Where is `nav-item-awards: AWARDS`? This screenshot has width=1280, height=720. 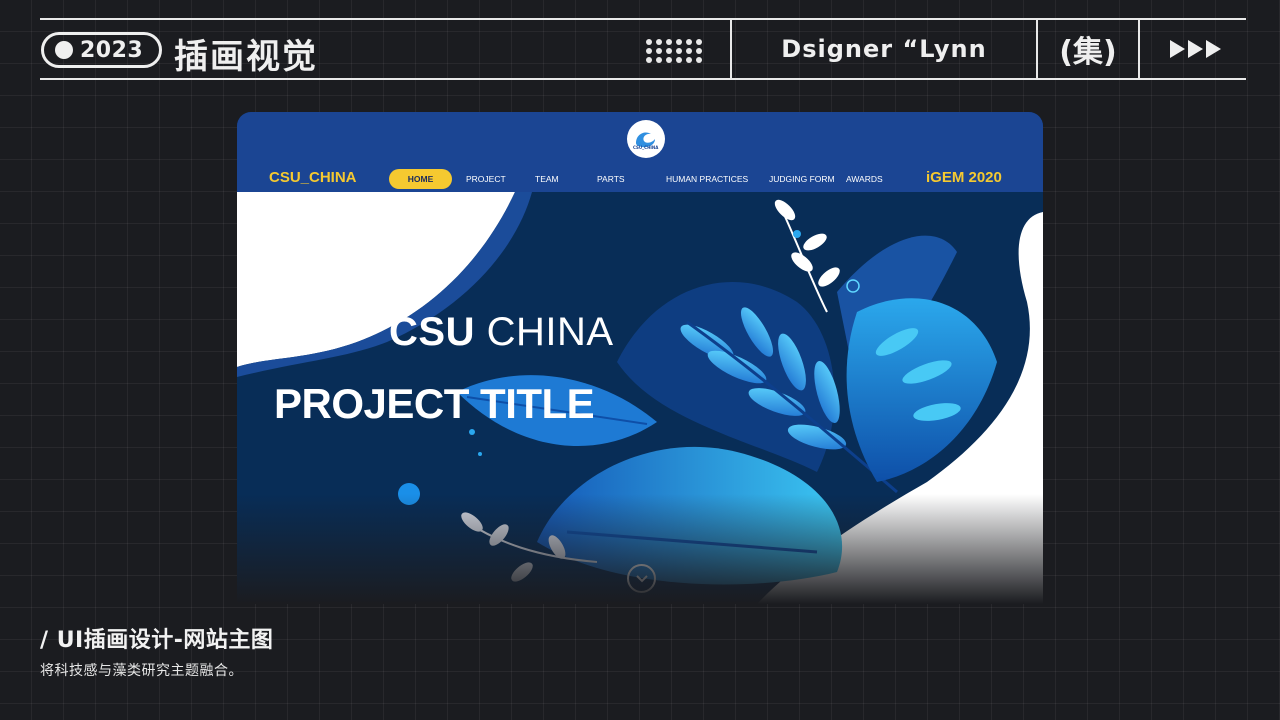 nav-item-awards: AWARDS is located at coordinates (864, 179).